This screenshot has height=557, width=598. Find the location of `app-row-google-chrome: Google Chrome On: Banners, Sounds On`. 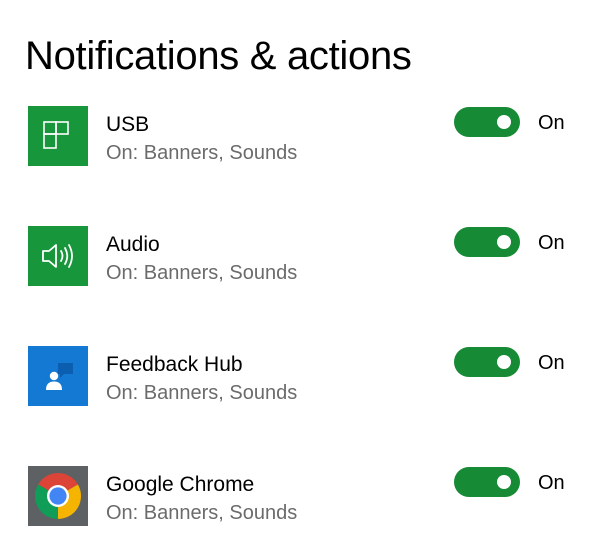

app-row-google-chrome: Google Chrome On: Banners, Sounds On is located at coordinates (299, 497).